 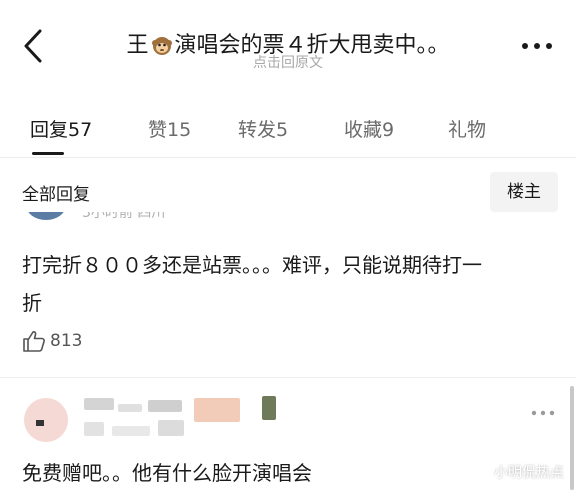 I want to click on tab-likes: 赞15, so click(x=169, y=128).